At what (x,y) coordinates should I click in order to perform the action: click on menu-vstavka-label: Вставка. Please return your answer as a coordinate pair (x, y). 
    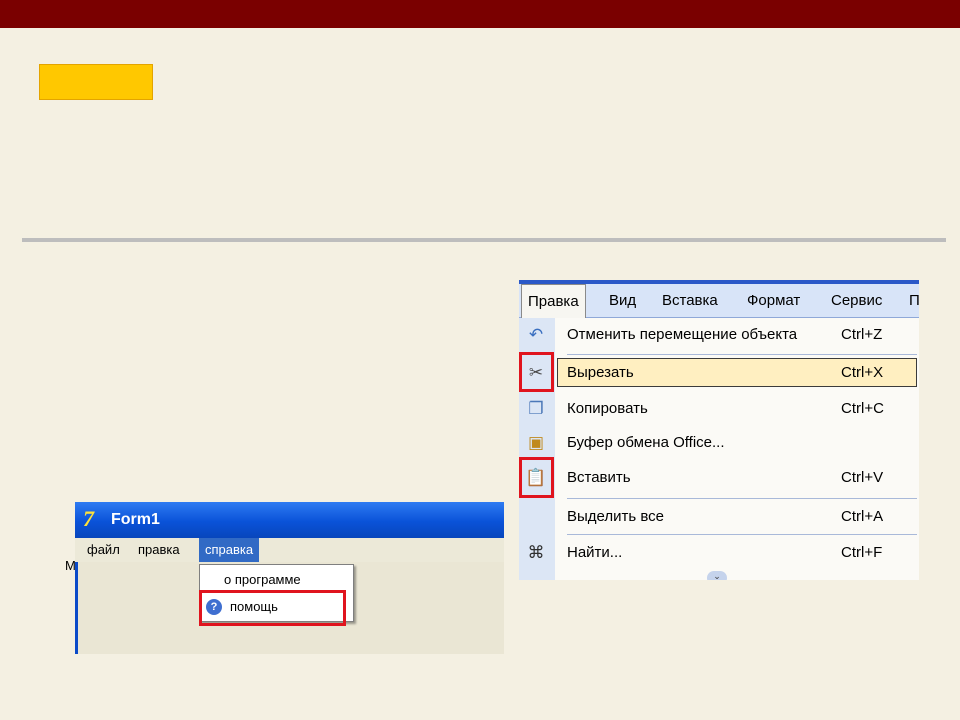
    Looking at the image, I should click on (690, 300).